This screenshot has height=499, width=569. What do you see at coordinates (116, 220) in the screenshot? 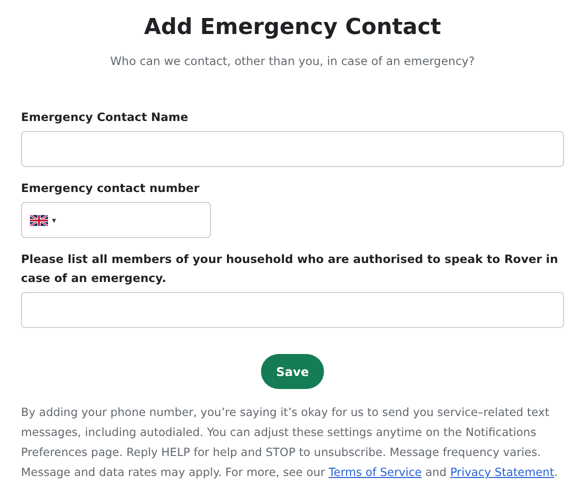
I see `phone-field: ▾` at bounding box center [116, 220].